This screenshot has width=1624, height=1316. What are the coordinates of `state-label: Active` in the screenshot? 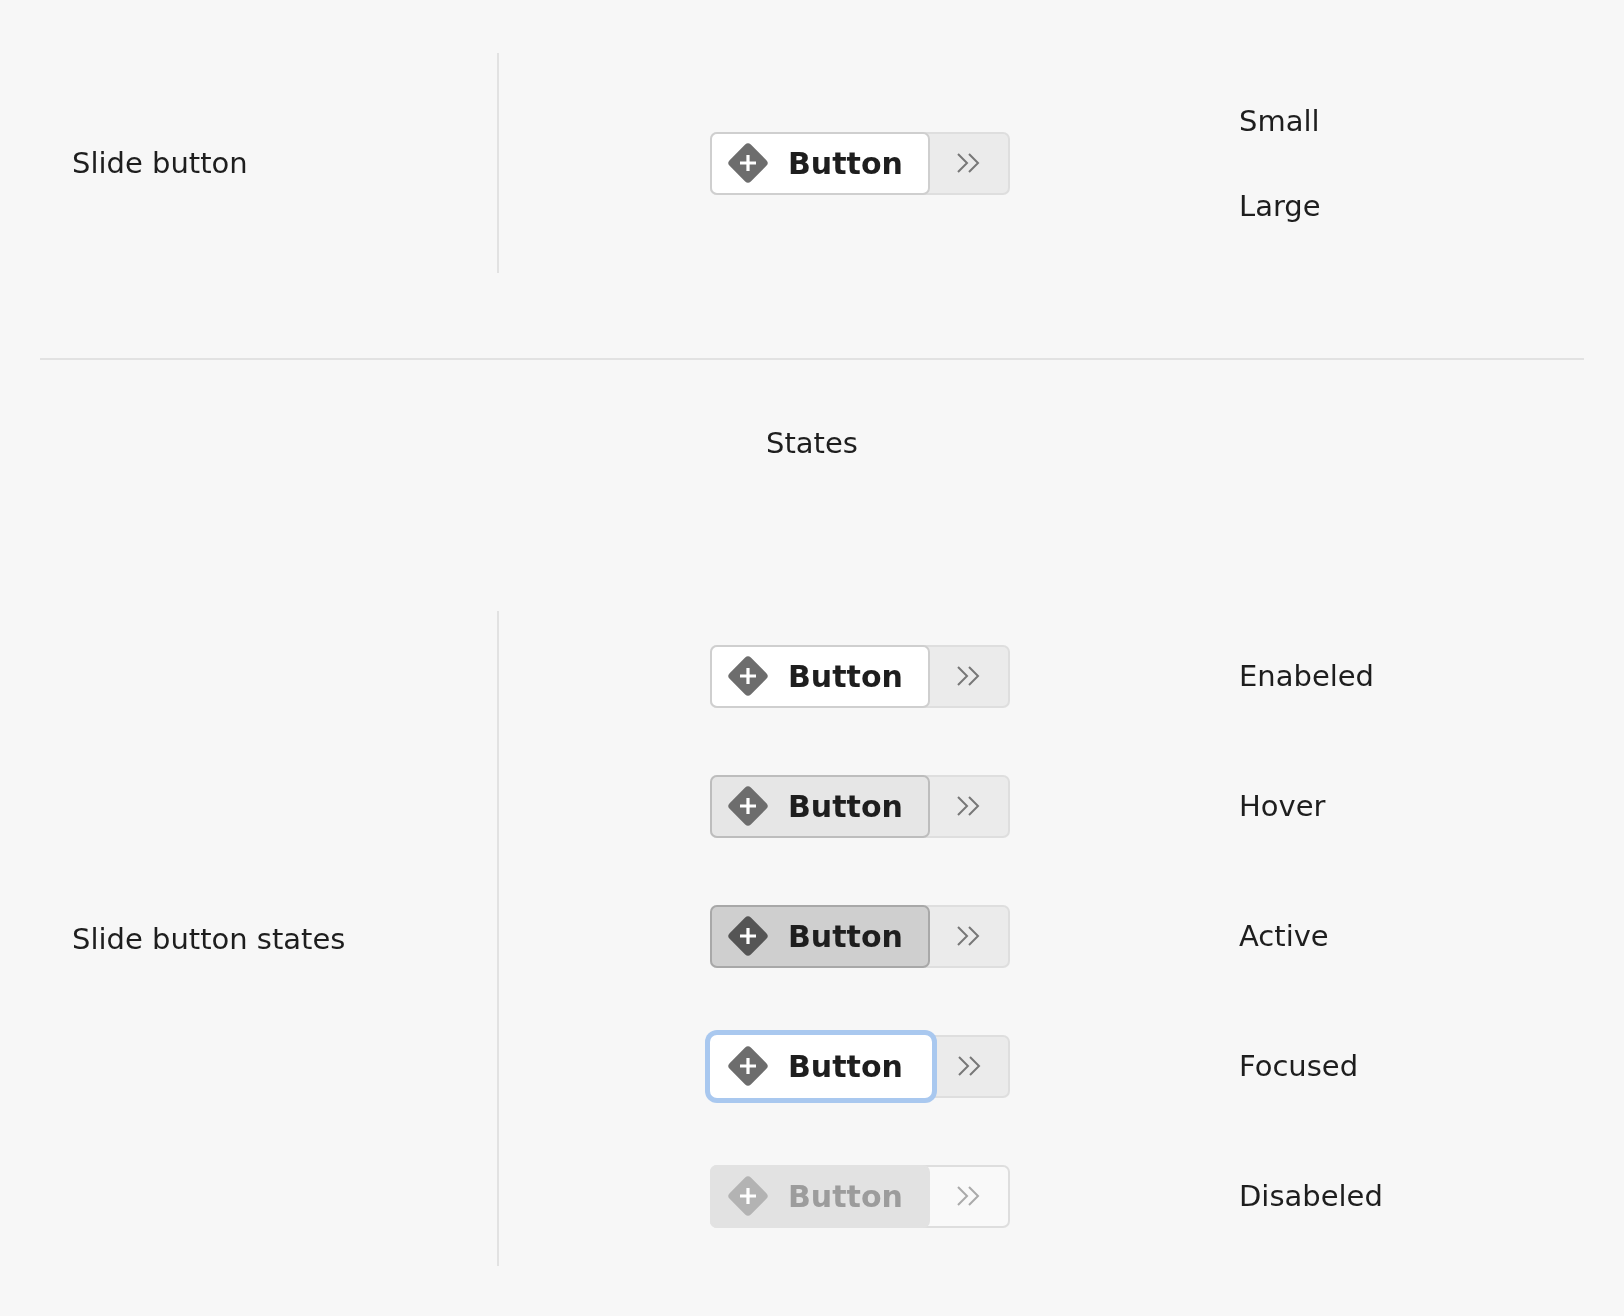 It's located at (1284, 936).